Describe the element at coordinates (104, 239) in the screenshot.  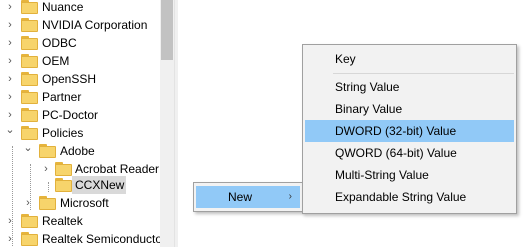
I see `tree-item-label: Realtek Semiconductor` at that location.